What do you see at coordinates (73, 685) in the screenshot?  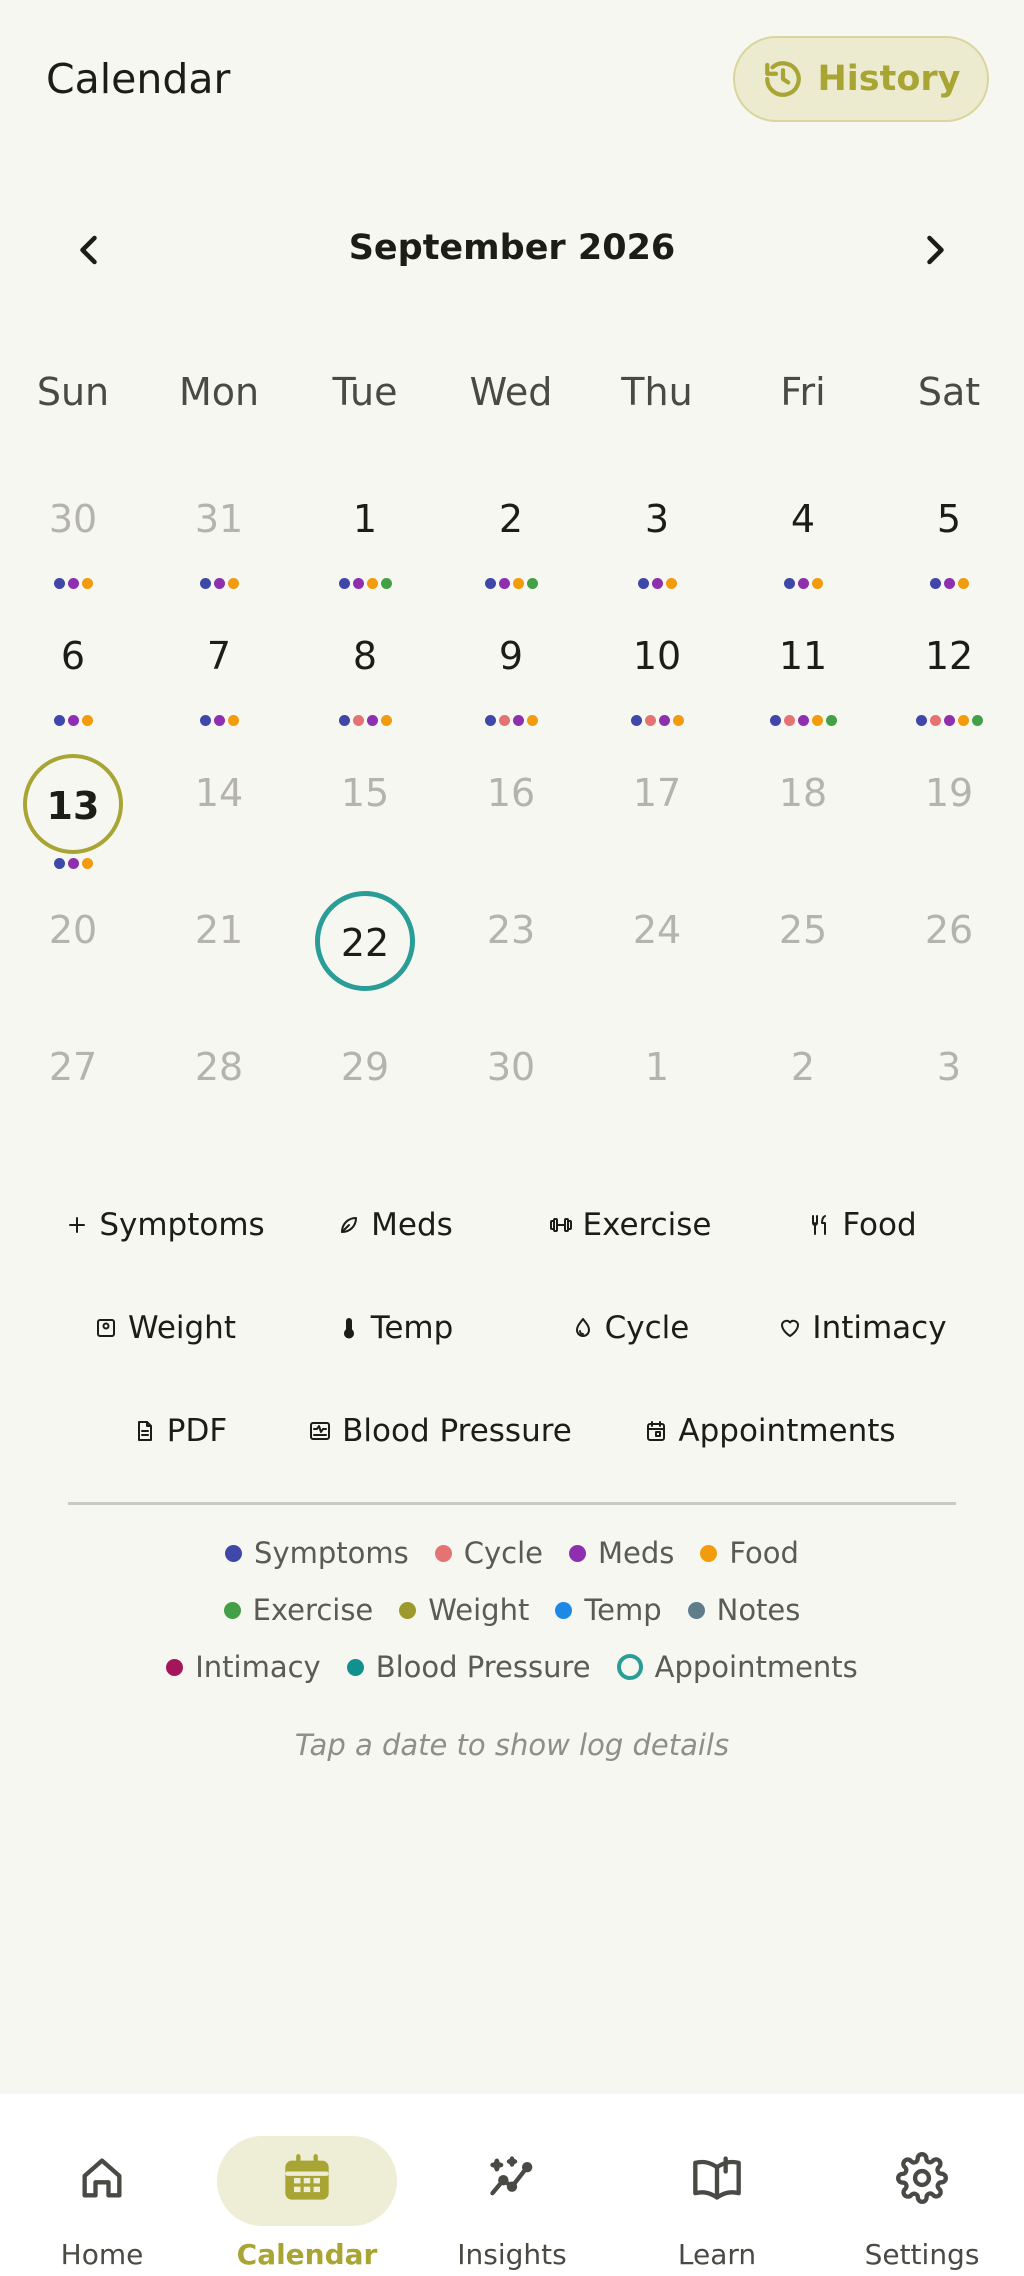 I see `calendar-day: 6` at bounding box center [73, 685].